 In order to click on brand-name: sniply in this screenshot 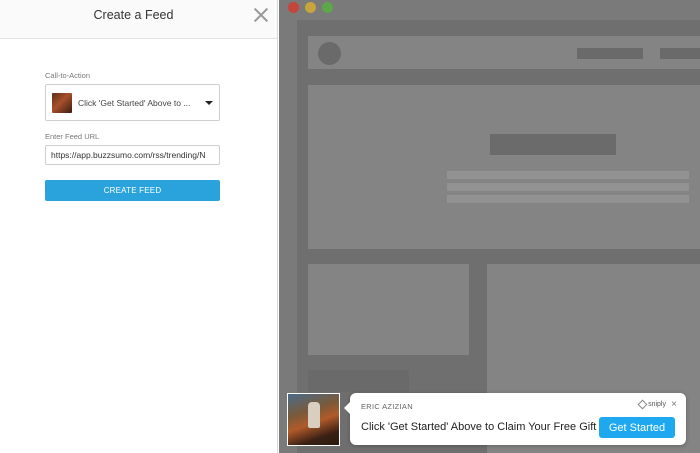, I will do `click(657, 404)`.